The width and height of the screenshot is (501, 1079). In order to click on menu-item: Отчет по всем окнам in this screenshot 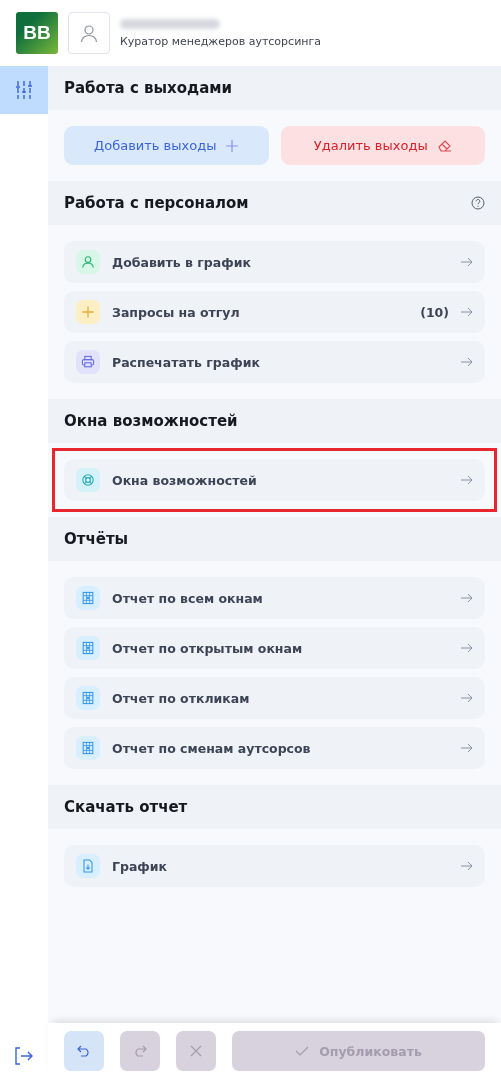, I will do `click(274, 598)`.